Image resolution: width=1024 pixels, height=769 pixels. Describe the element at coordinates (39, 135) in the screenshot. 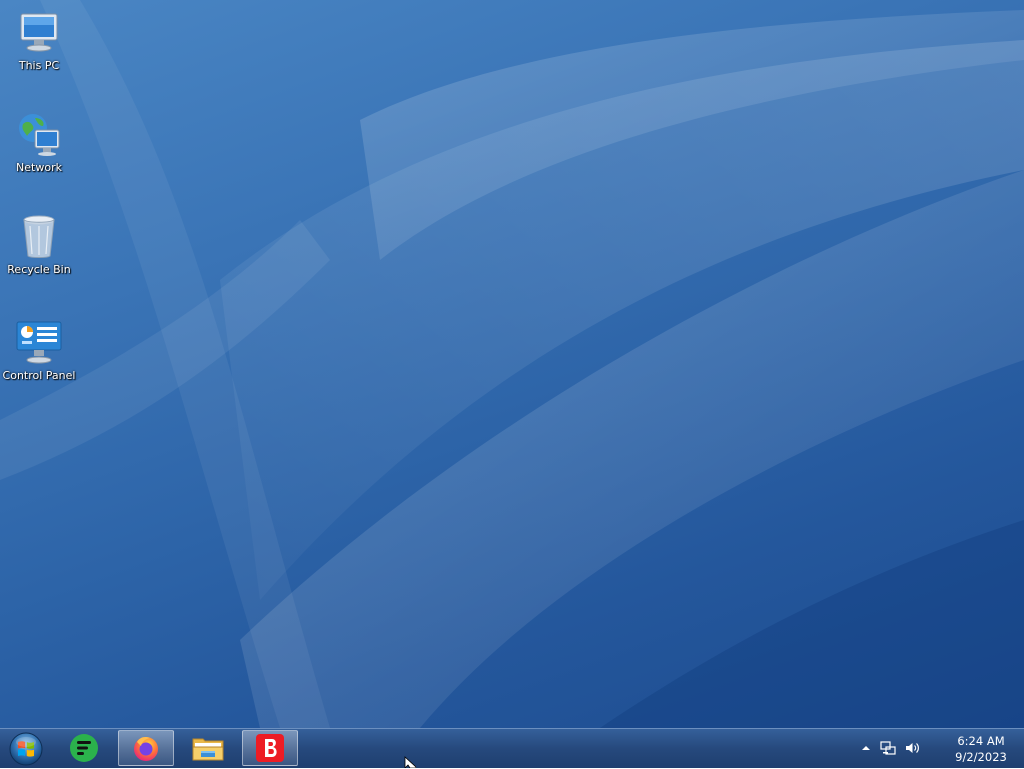

I see `network-icon` at that location.